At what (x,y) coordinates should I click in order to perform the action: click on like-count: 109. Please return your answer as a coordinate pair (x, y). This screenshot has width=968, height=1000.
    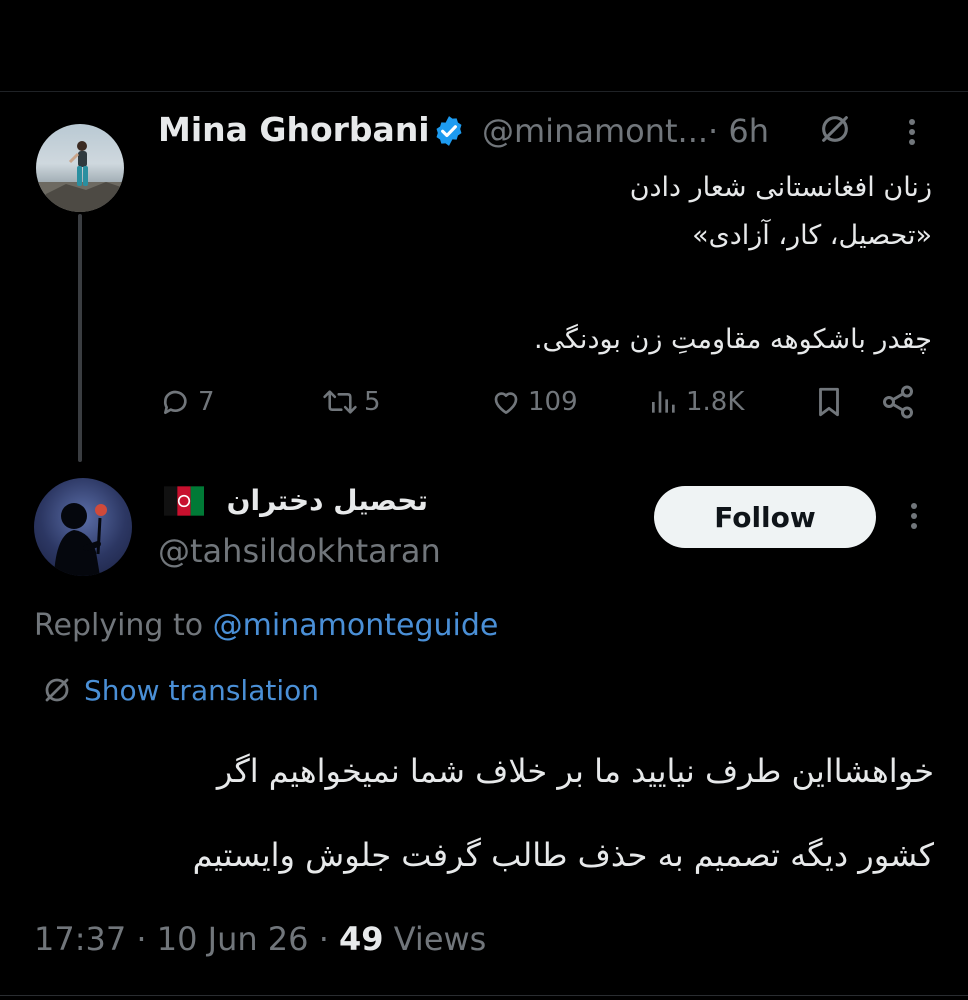
    Looking at the image, I should click on (553, 402).